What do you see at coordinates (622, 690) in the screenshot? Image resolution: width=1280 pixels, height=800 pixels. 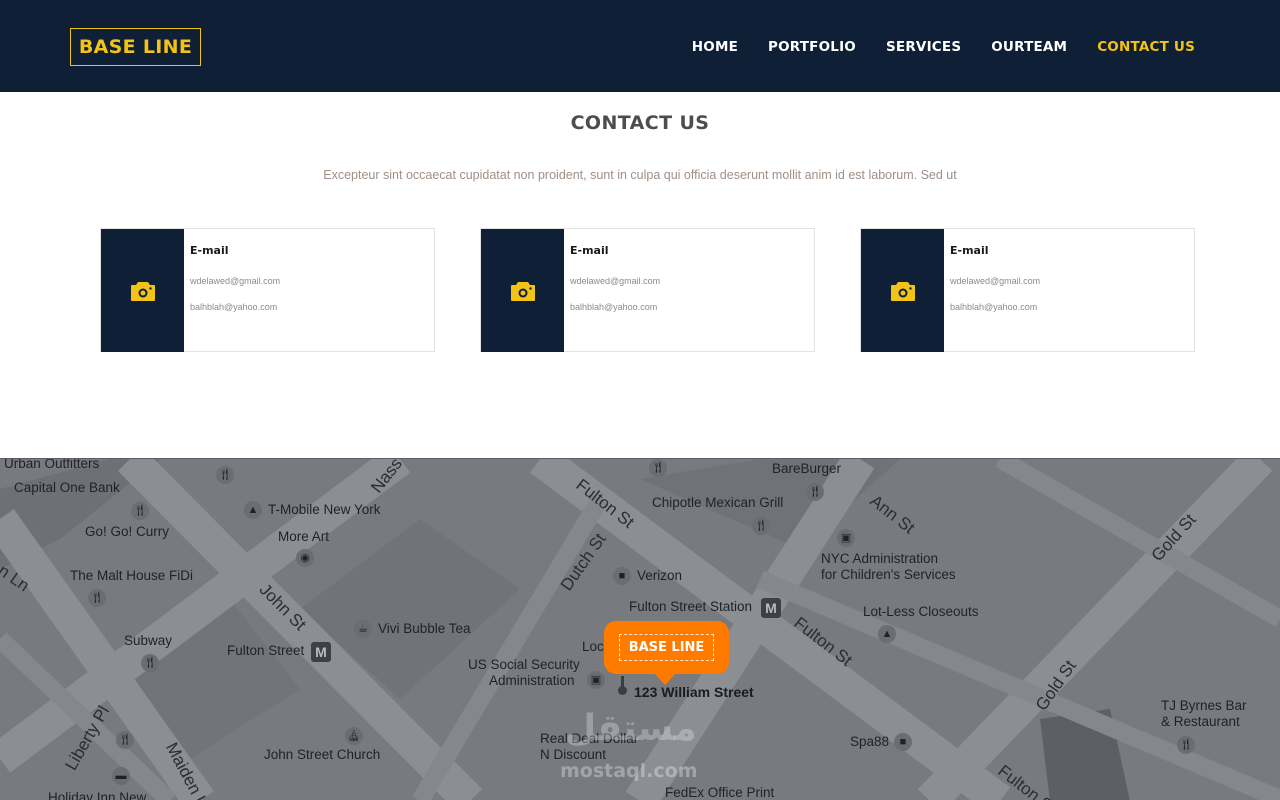 I see `map-pin-dot` at bounding box center [622, 690].